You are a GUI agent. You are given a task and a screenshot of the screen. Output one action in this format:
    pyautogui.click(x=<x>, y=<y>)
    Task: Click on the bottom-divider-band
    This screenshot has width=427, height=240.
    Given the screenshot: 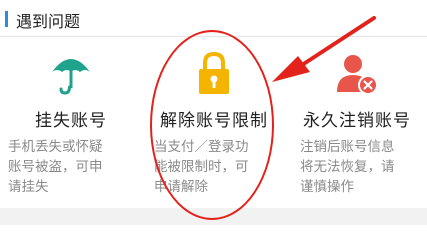 What is the action you would take?
    pyautogui.click(x=213, y=216)
    